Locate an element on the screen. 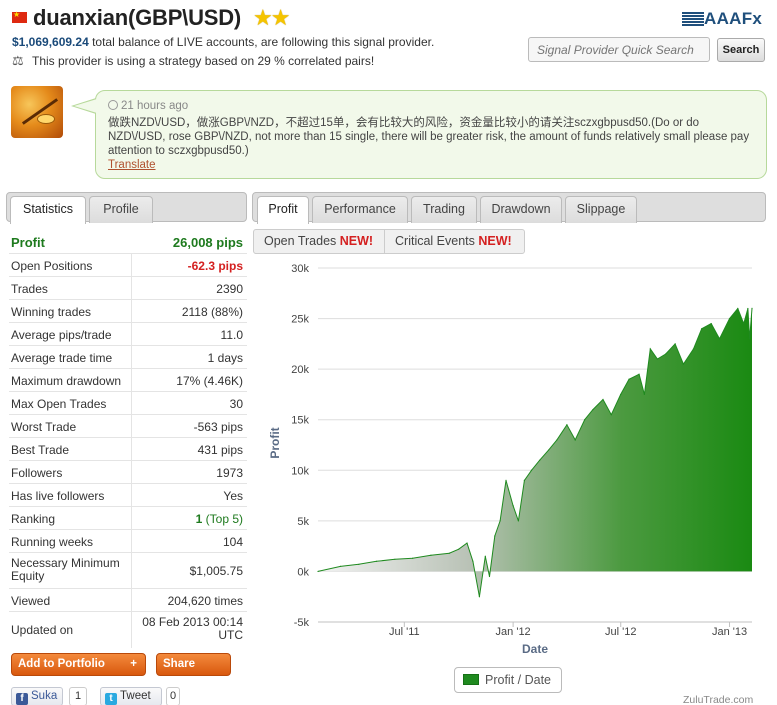 Image resolution: width=777 pixels, height=705 pixels. stat-label: Updated on is located at coordinates (42, 630).